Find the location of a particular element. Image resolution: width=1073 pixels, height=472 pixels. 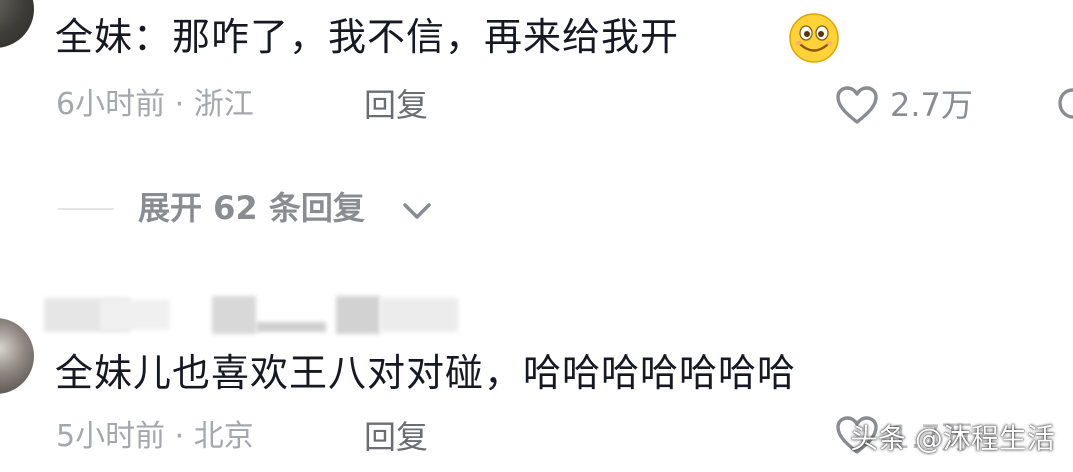

smiley-emoji is located at coordinates (814, 38).